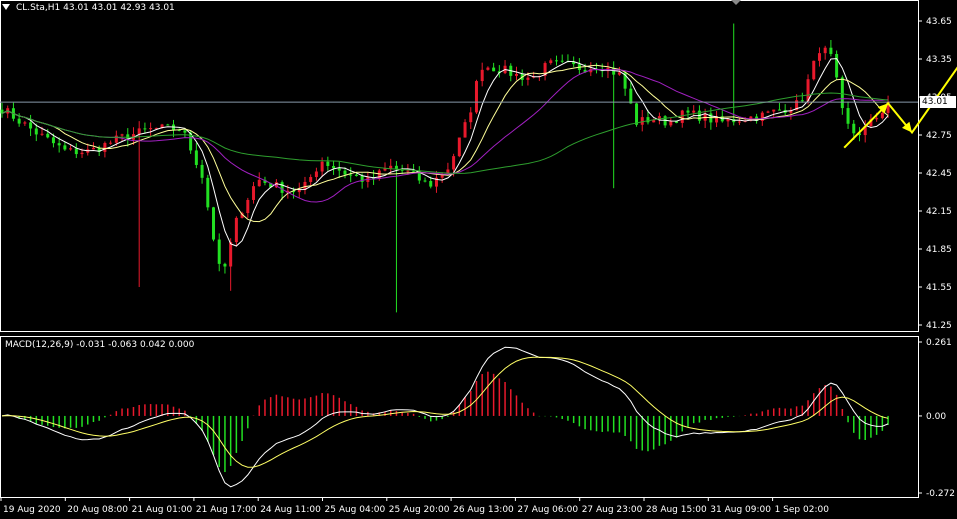  Describe the element at coordinates (936, 417) in the screenshot. I see `macd-axis-label: 0.00` at that location.